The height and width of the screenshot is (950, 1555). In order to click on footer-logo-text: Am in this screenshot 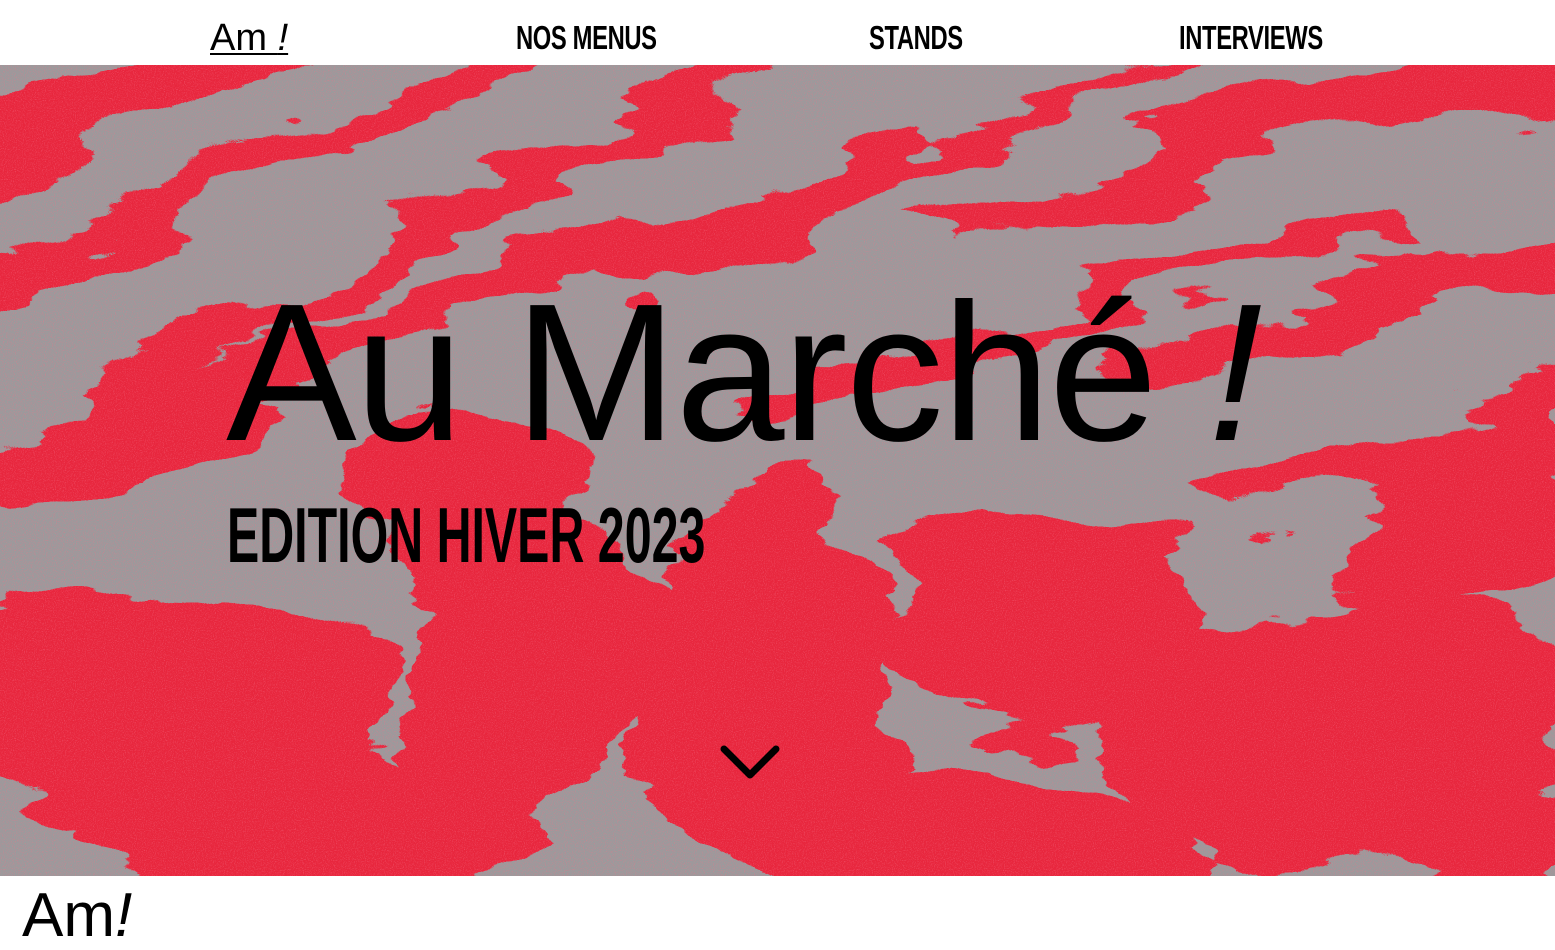, I will do `click(68, 915)`.